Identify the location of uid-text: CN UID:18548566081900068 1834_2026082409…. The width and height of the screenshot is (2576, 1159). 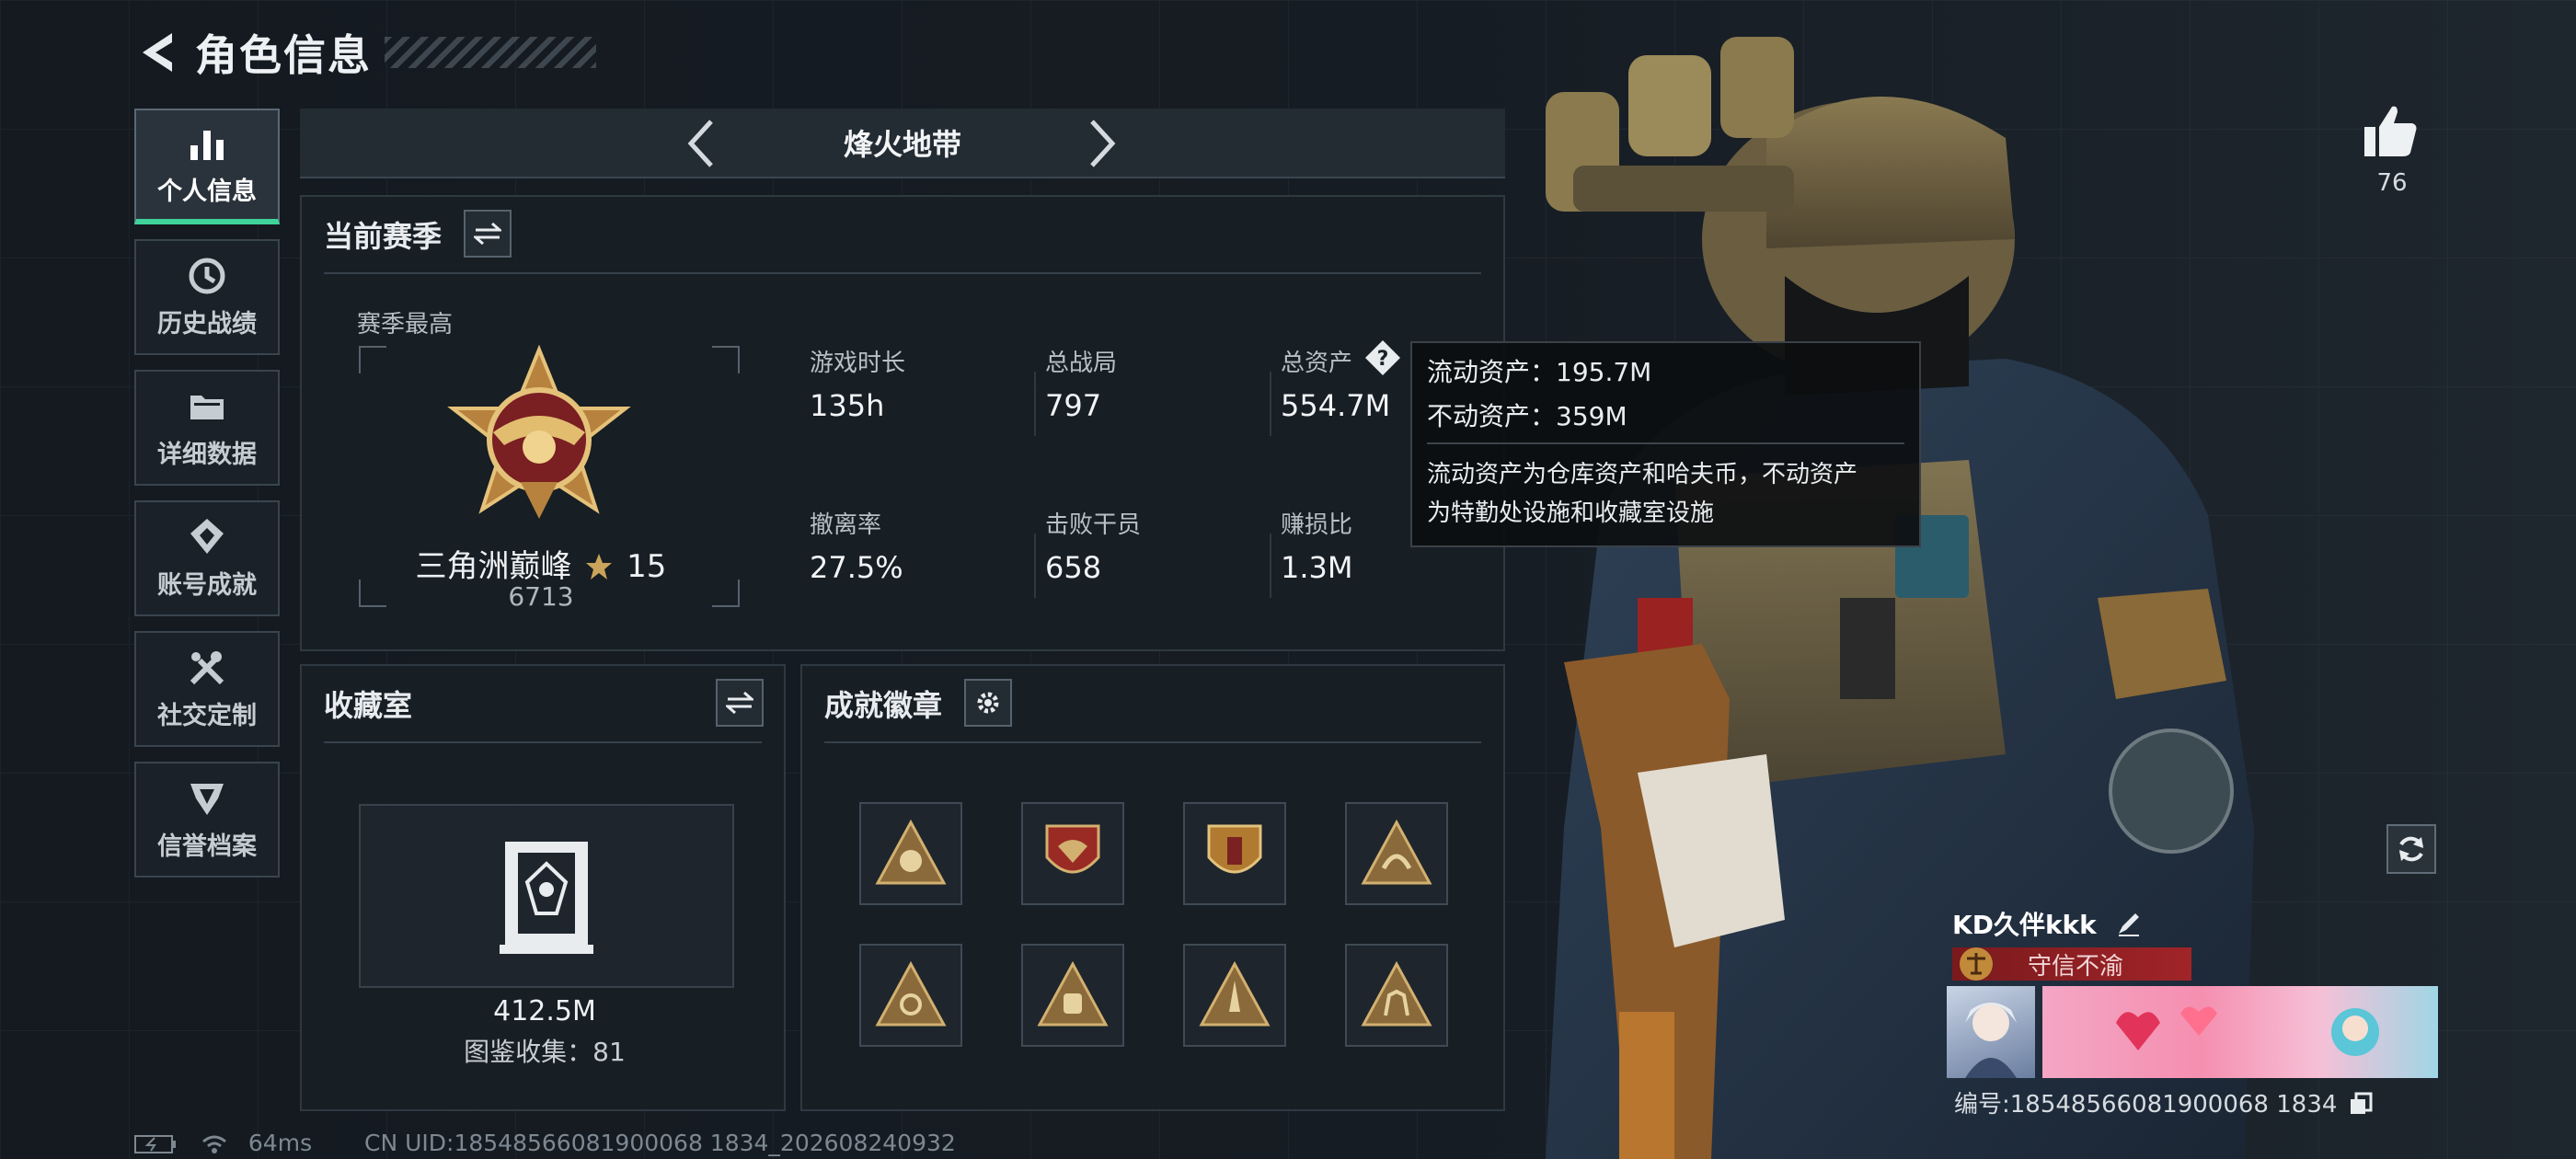
(660, 1143).